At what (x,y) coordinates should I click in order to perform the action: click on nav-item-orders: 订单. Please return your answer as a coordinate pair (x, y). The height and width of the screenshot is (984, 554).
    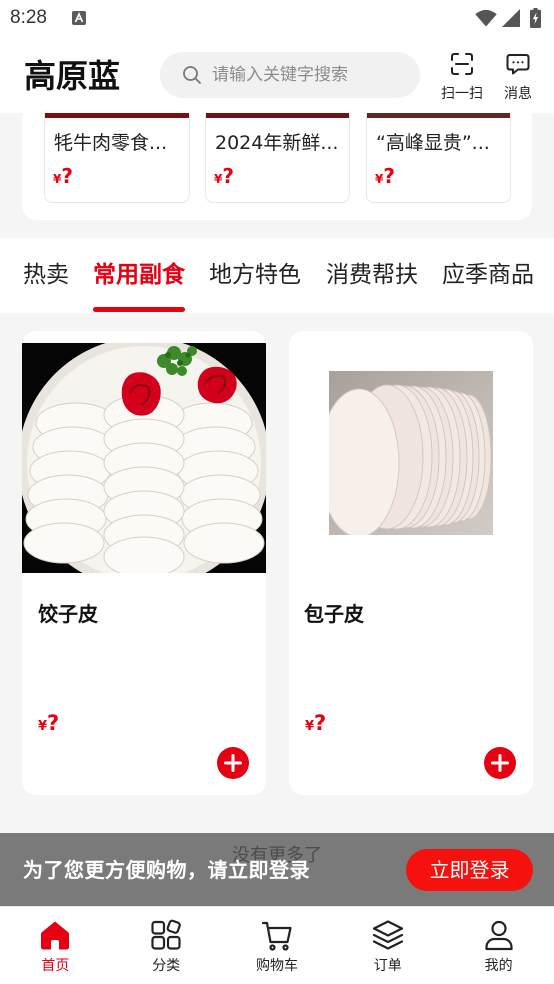
    Looking at the image, I should click on (387, 945).